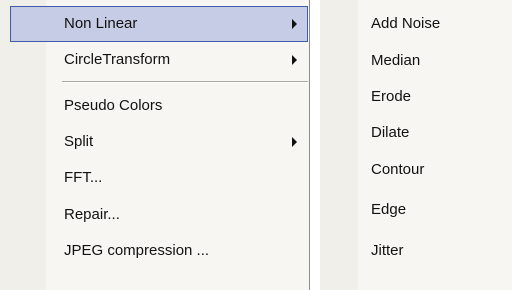 Image resolution: width=512 pixels, height=290 pixels. Describe the element at coordinates (309, 145) in the screenshot. I see `menu-border` at that location.